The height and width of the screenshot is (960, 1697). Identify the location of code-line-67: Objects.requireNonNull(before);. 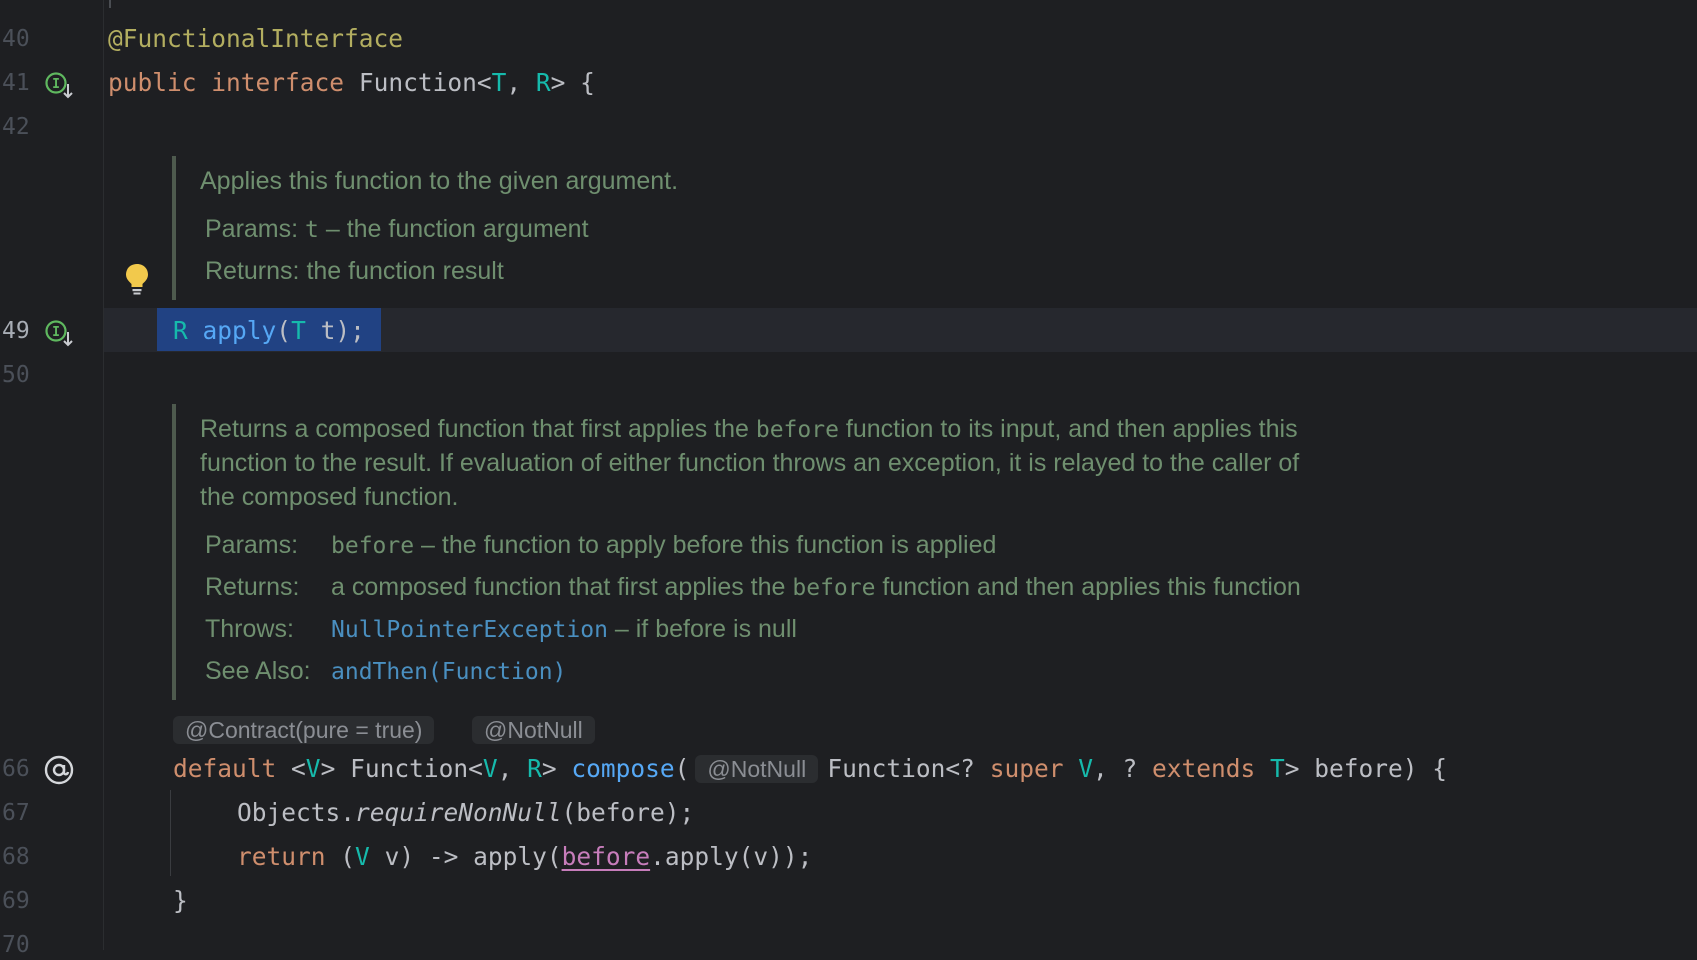
(465, 813).